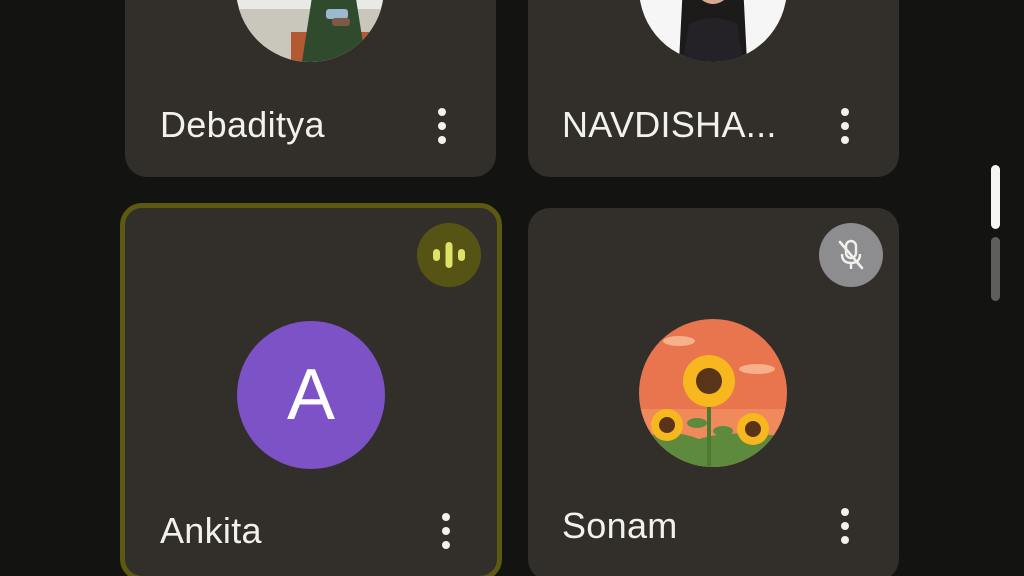 This screenshot has height=576, width=1024. I want to click on avatar: A, so click(311, 395).